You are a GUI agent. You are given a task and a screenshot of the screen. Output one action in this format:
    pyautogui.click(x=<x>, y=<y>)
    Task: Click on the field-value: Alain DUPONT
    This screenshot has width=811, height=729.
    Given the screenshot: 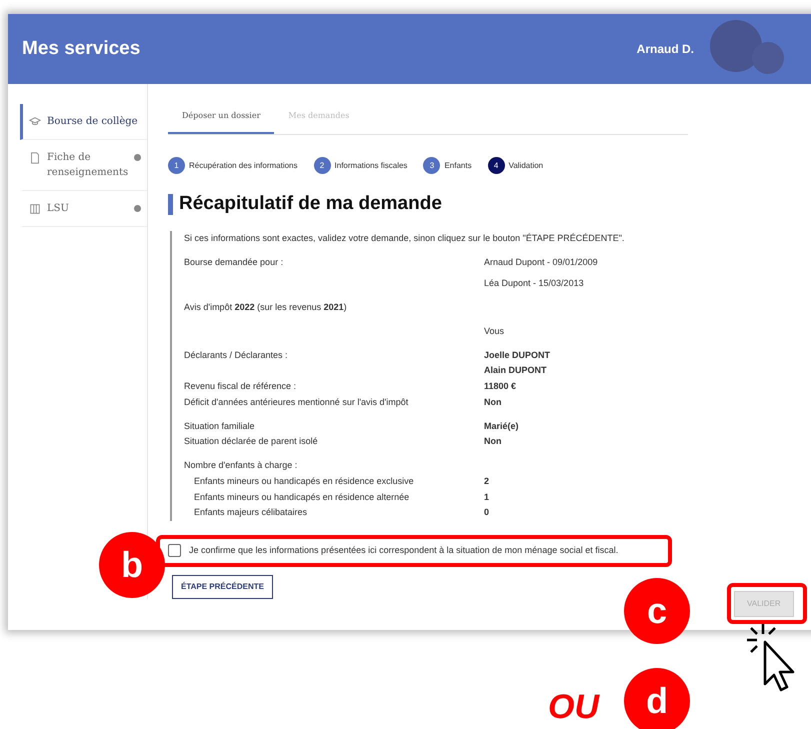 What is the action you would take?
    pyautogui.click(x=516, y=371)
    